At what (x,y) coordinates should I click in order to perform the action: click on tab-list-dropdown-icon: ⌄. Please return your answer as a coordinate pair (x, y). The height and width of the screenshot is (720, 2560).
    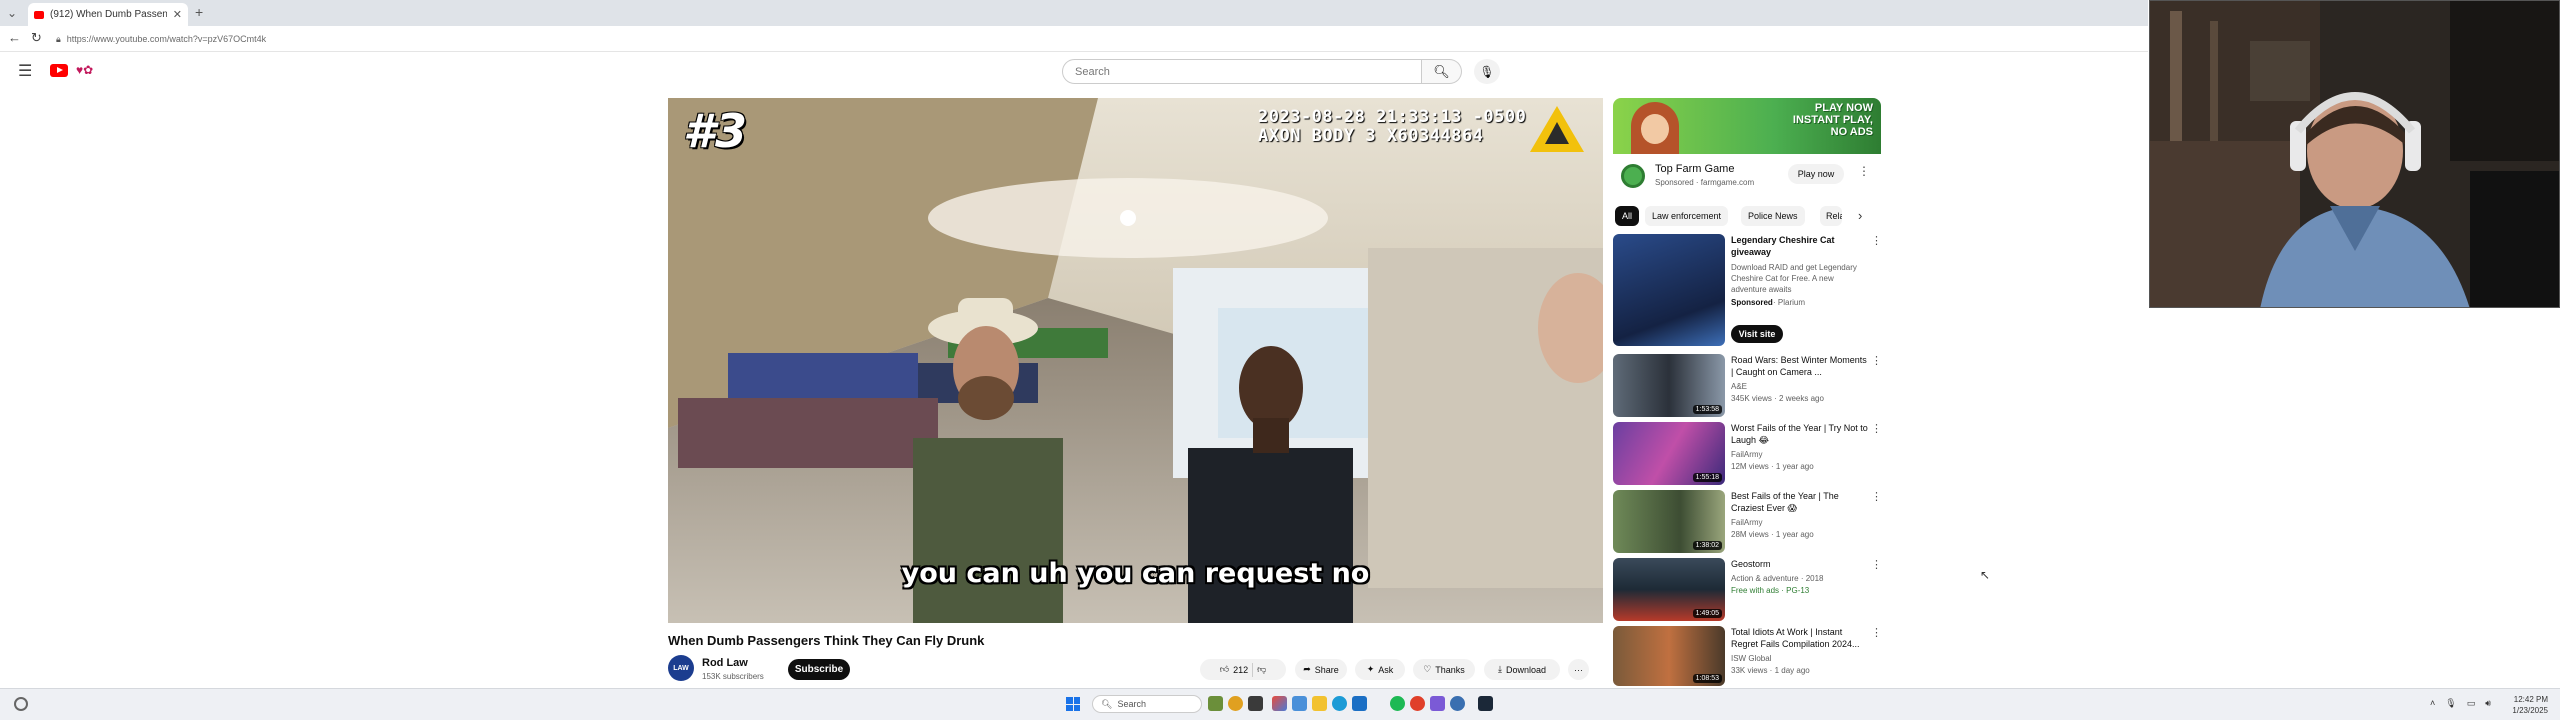
    Looking at the image, I should click on (12, 13).